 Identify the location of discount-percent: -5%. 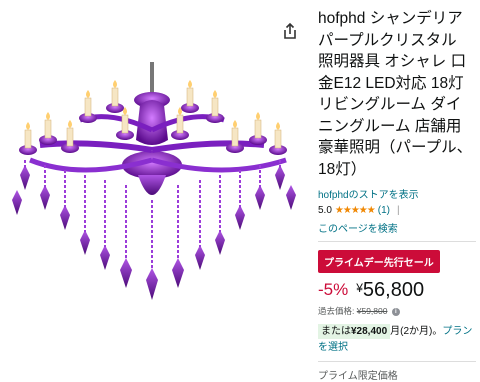
(333, 289).